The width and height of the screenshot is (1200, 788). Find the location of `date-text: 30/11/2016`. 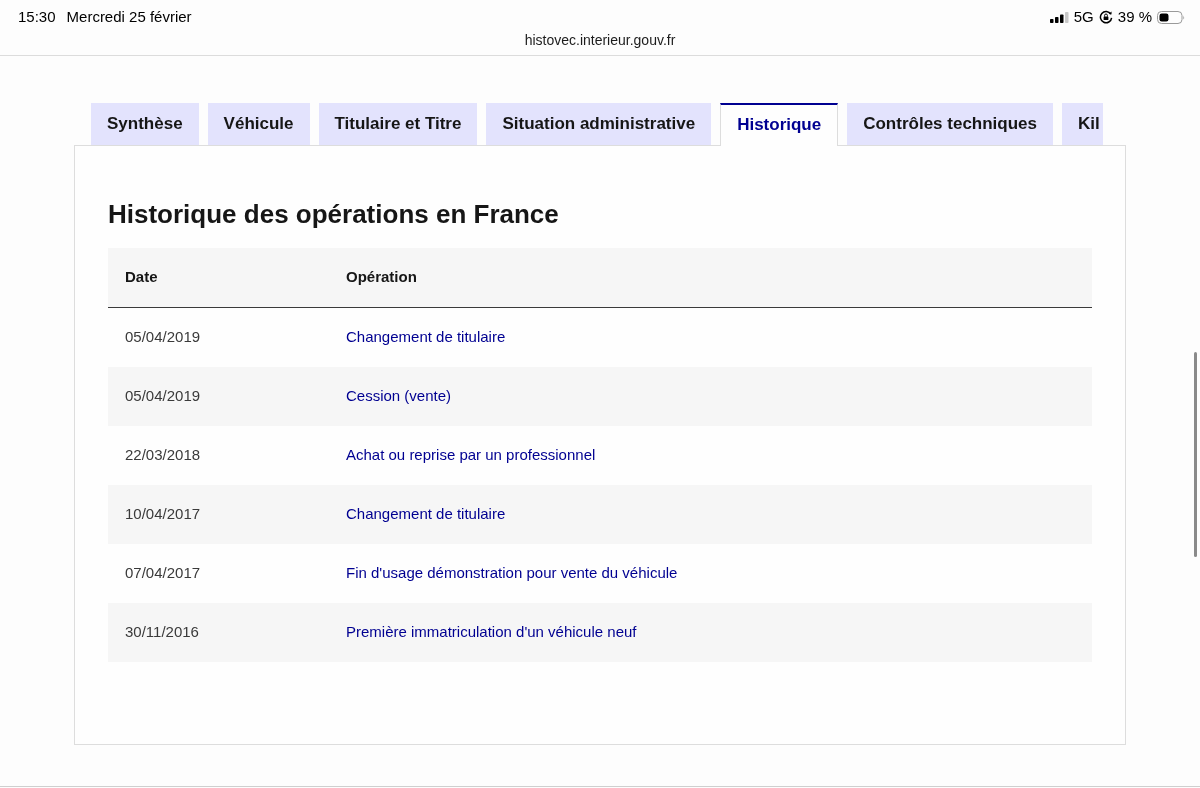

date-text: 30/11/2016 is located at coordinates (162, 632).